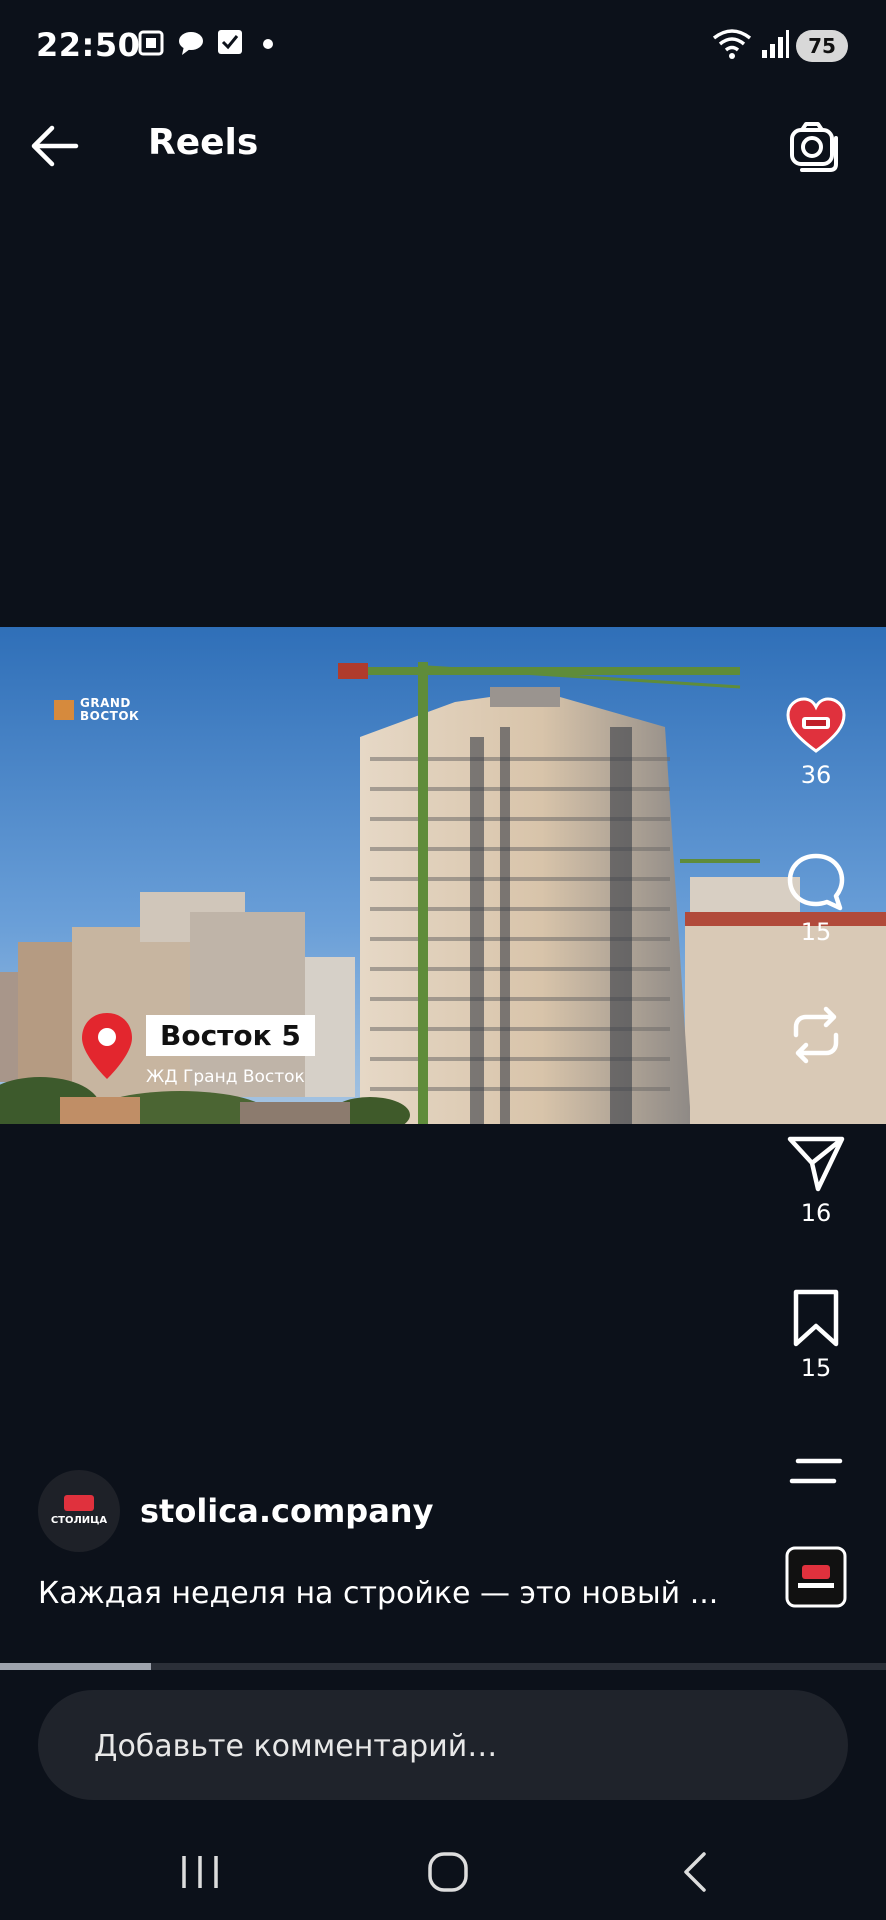 The width and height of the screenshot is (886, 1920). What do you see at coordinates (110, 716) in the screenshot?
I see `brand-line2: ВОСТОК` at bounding box center [110, 716].